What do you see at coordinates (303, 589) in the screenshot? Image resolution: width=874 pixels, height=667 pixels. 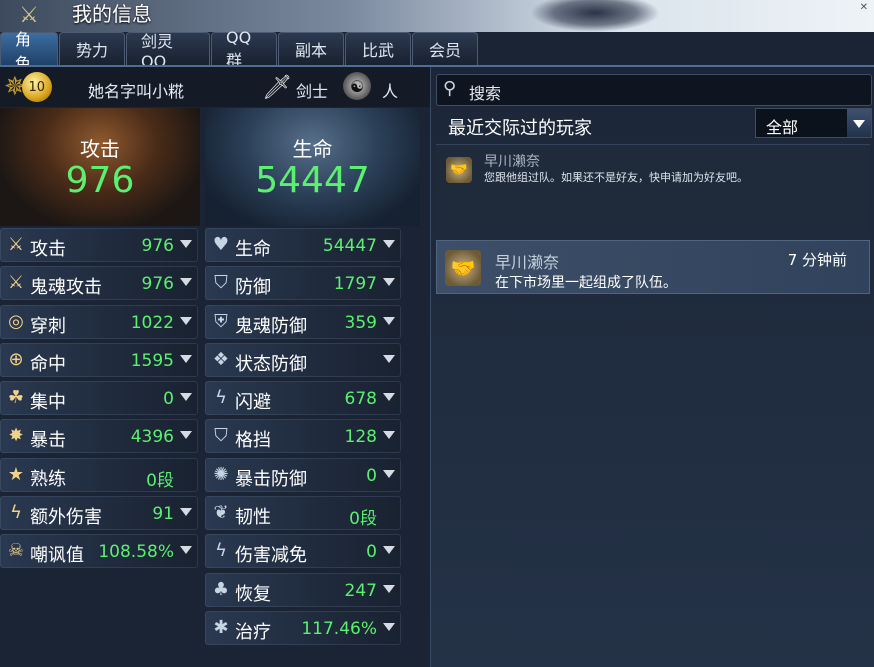 I see `stat-row: ♣ 恢复 247` at bounding box center [303, 589].